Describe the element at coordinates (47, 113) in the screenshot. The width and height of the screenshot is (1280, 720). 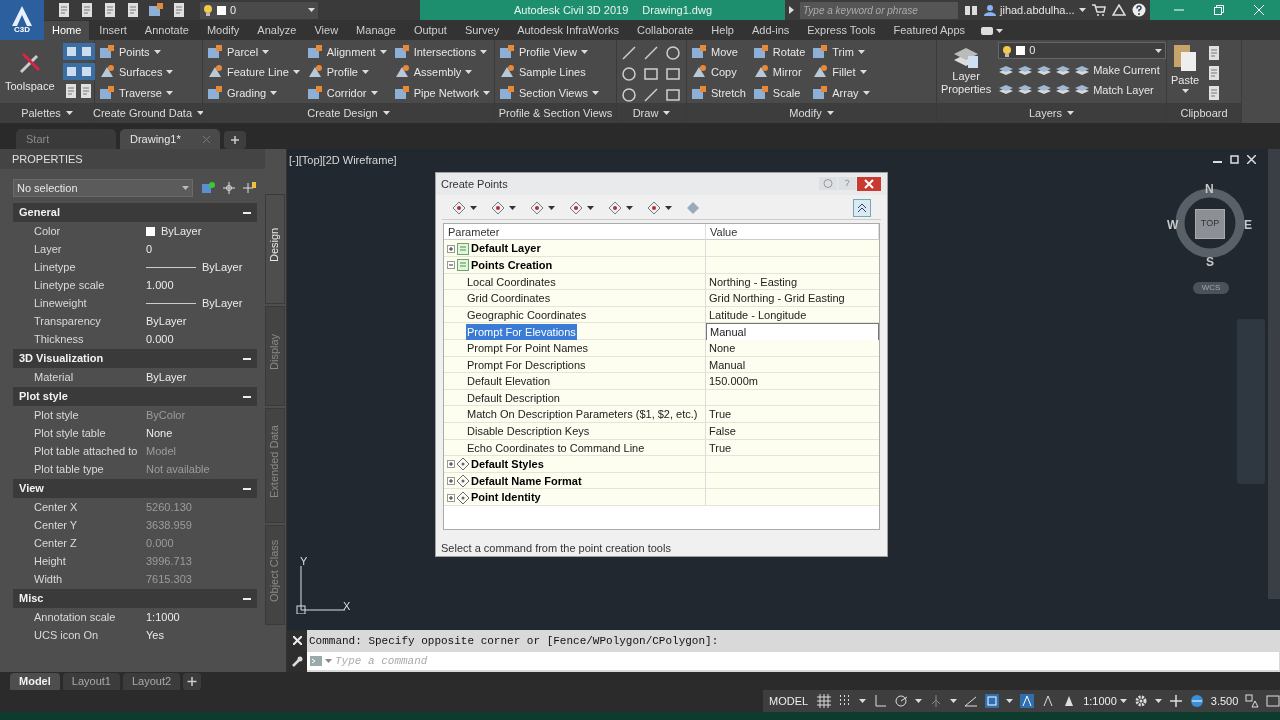
I see `panel-title: Palettes` at that location.